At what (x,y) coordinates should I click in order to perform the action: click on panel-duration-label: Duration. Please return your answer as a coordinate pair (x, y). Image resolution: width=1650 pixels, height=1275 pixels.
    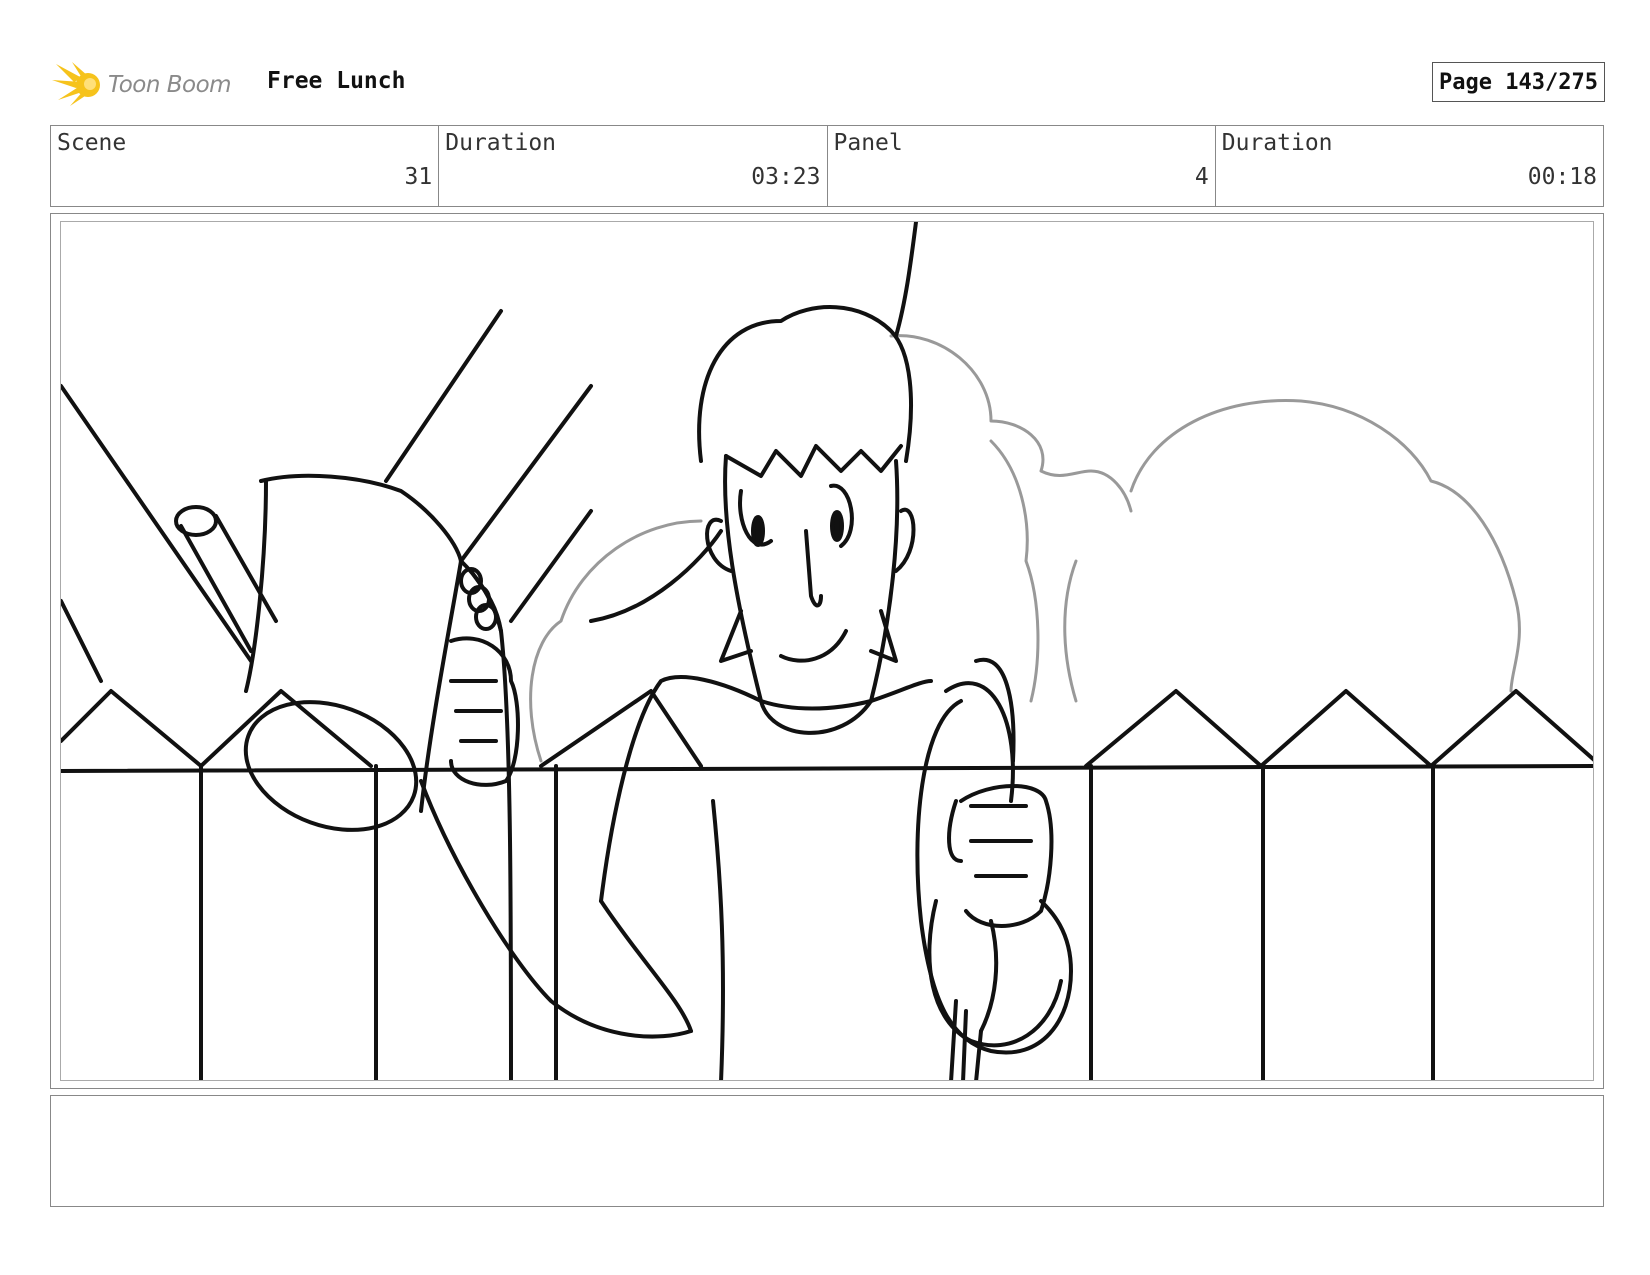
    Looking at the image, I should click on (1277, 143).